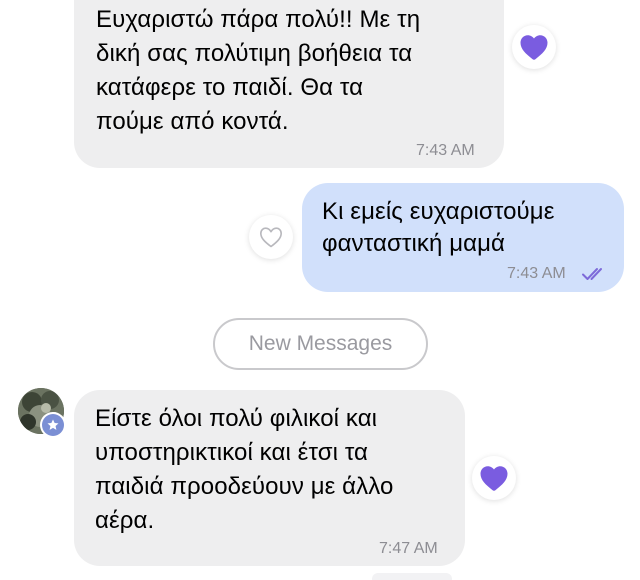 This screenshot has width=640, height=580. What do you see at coordinates (412, 576) in the screenshot?
I see `next-message-fragment` at bounding box center [412, 576].